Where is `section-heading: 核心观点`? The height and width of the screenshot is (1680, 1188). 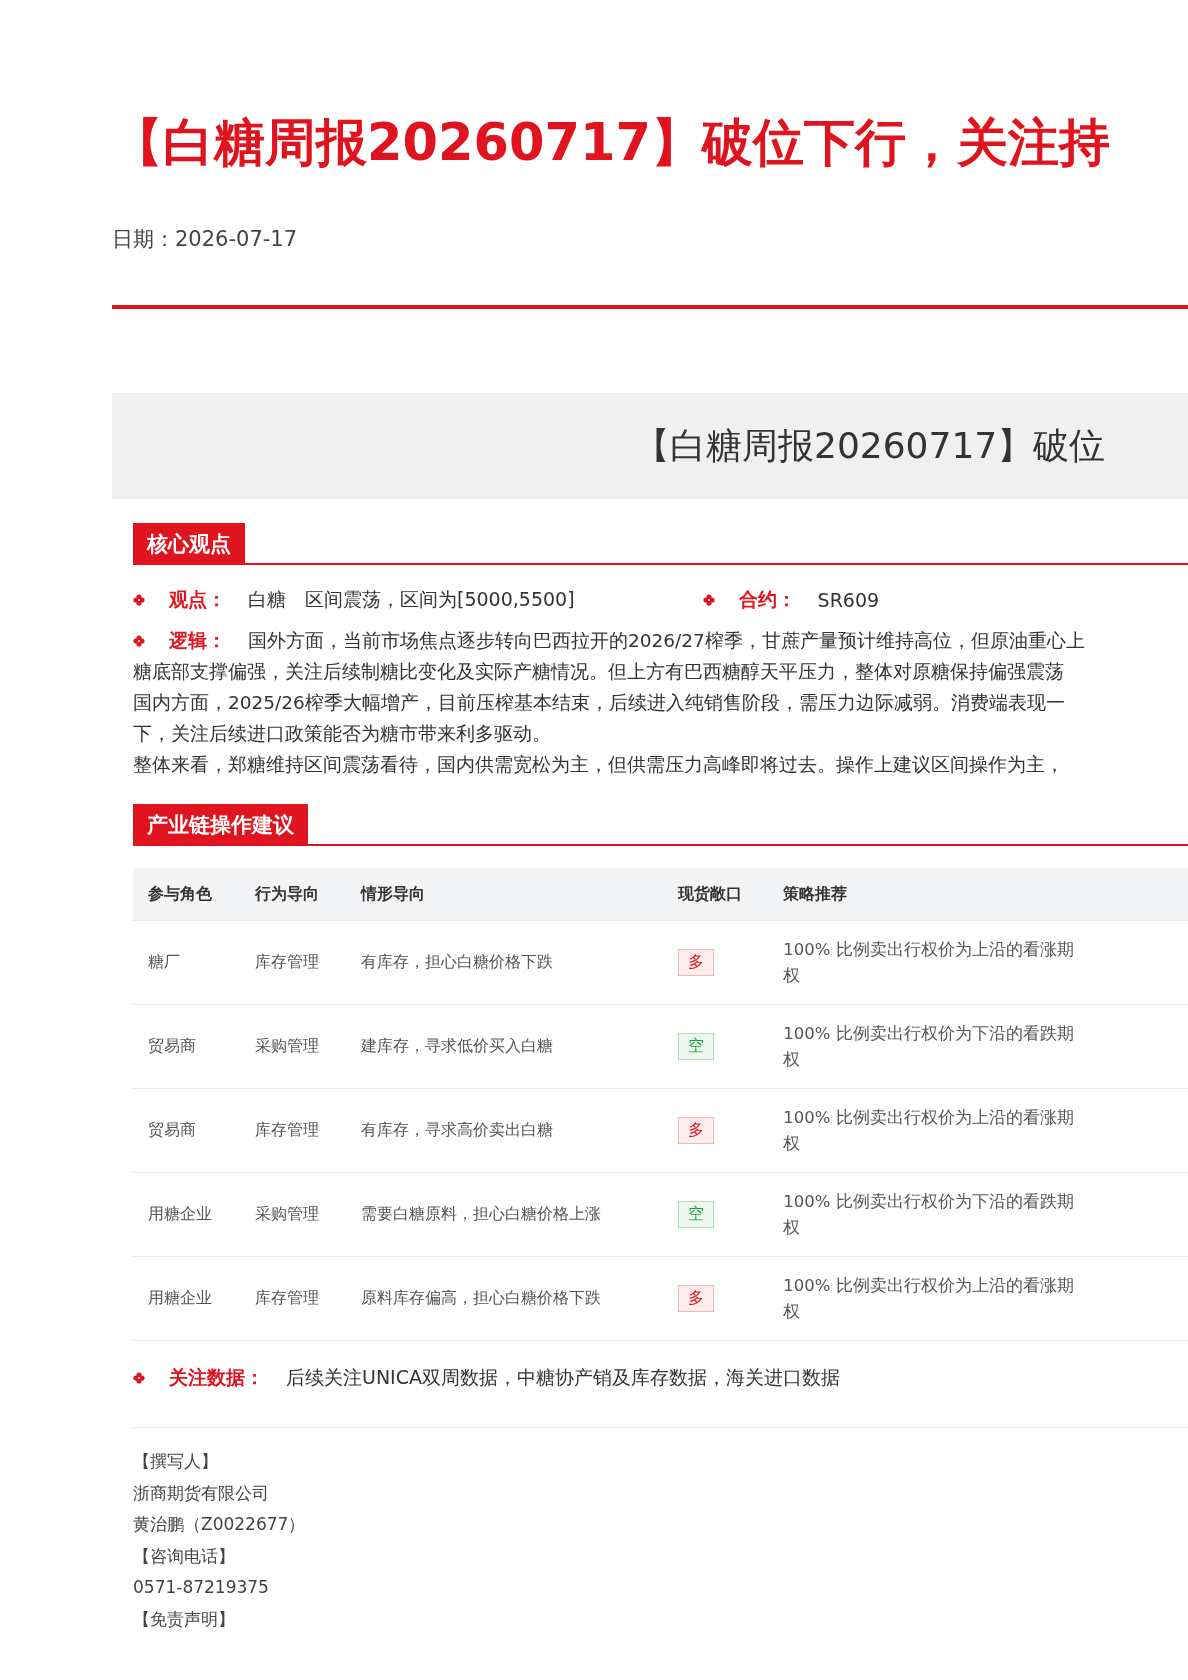 section-heading: 核心观点 is located at coordinates (189, 543).